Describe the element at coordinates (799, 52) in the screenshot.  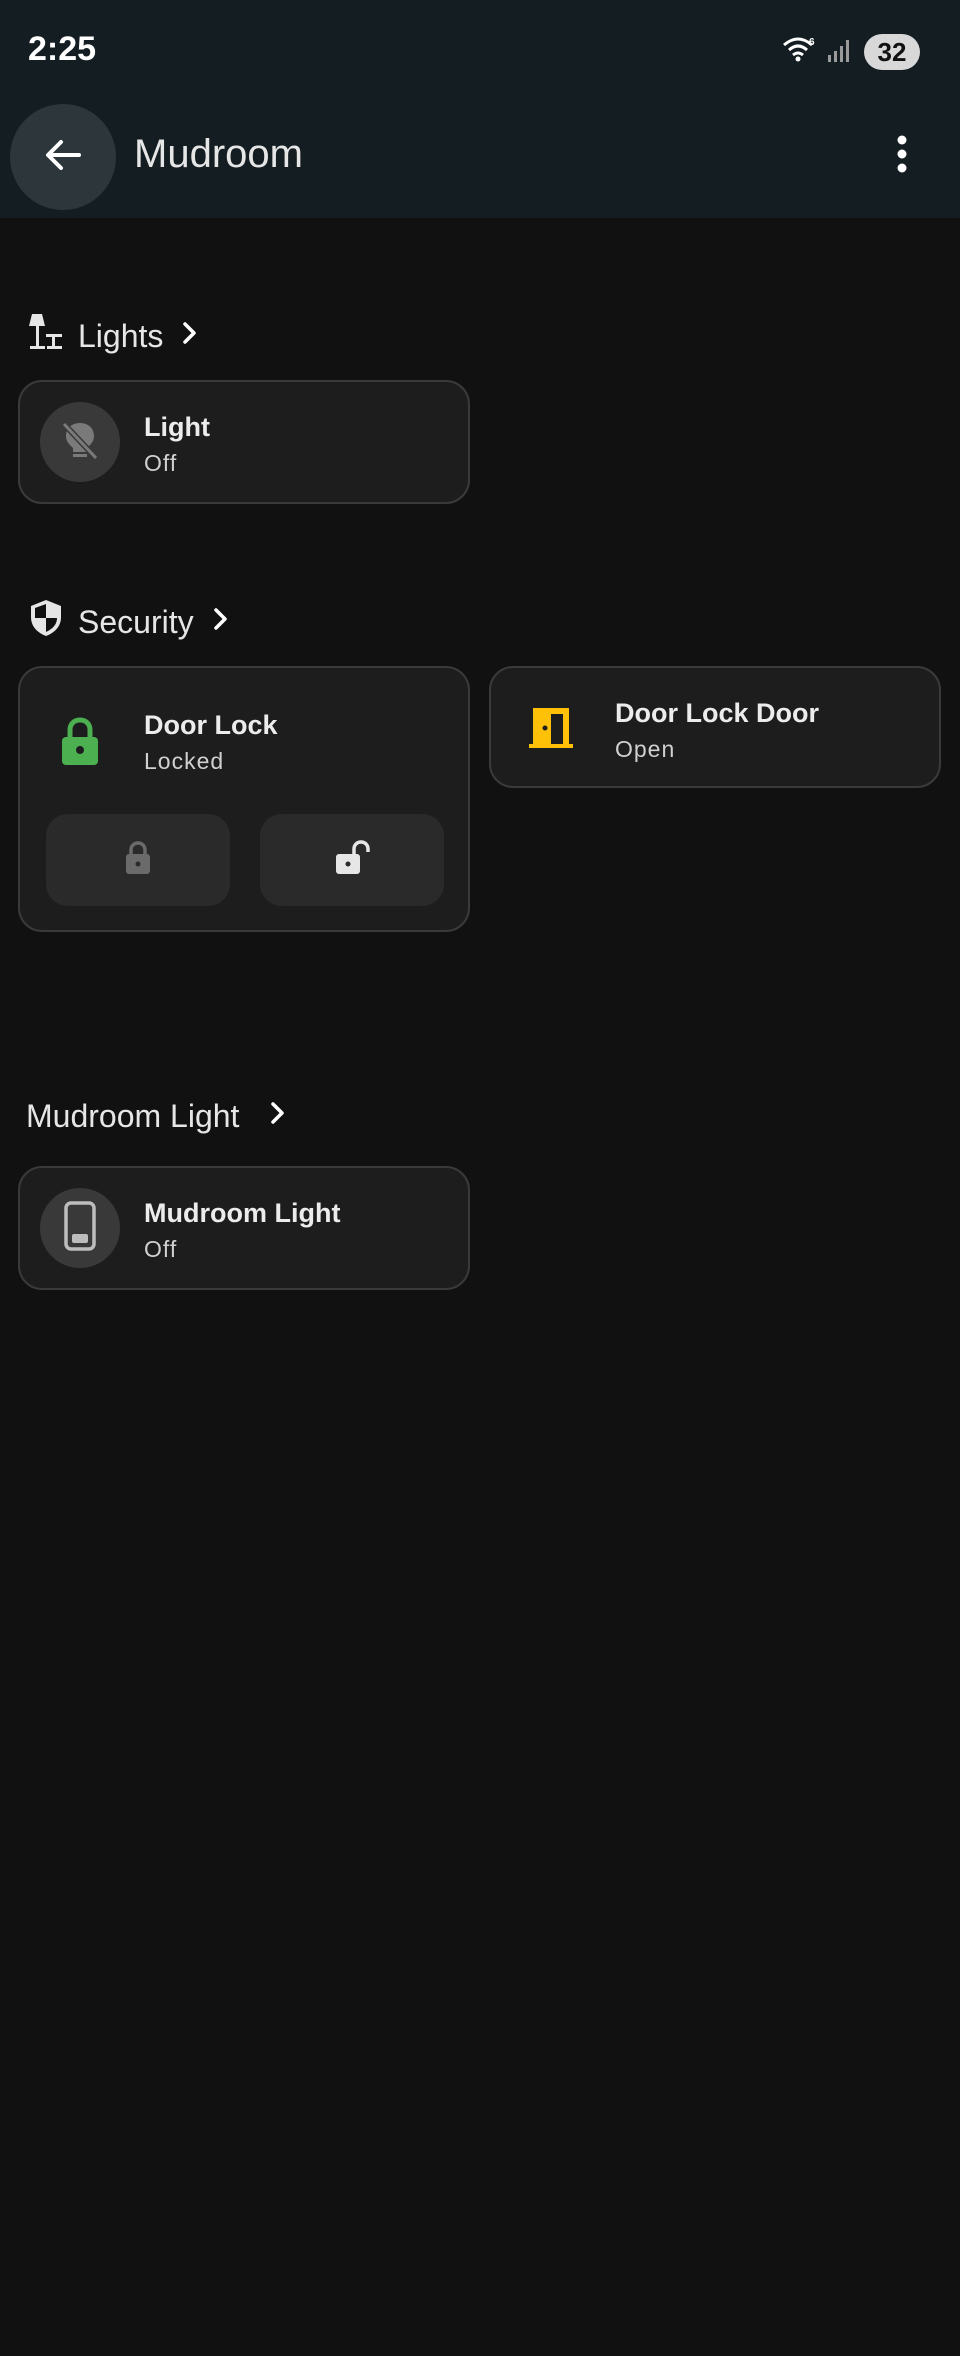
I see `wifi-icon: 6` at that location.